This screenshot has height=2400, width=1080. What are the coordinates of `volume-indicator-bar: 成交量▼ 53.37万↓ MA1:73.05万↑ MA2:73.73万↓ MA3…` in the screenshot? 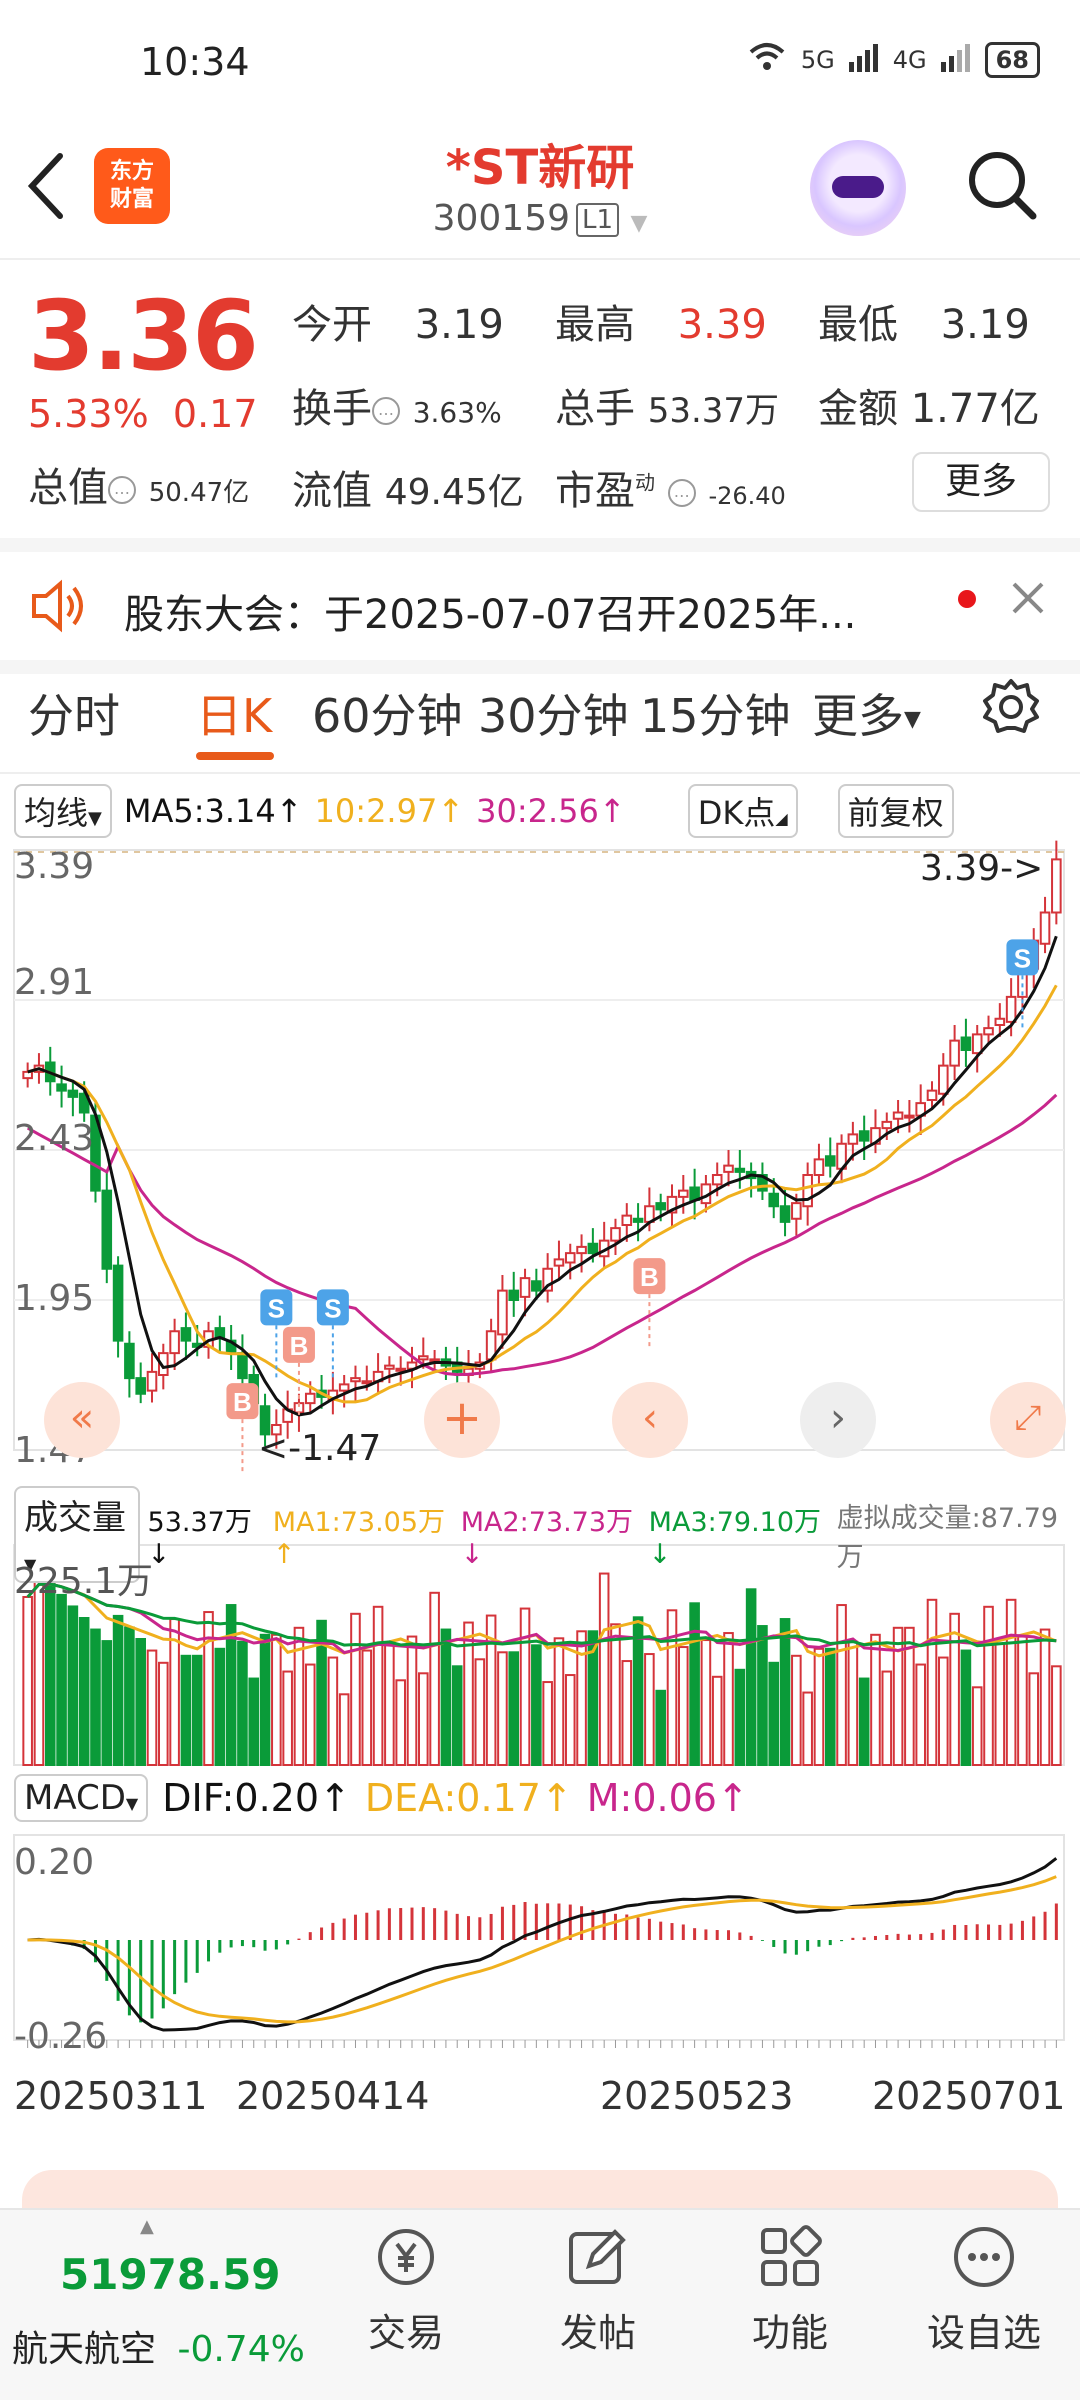 It's located at (540, 1534).